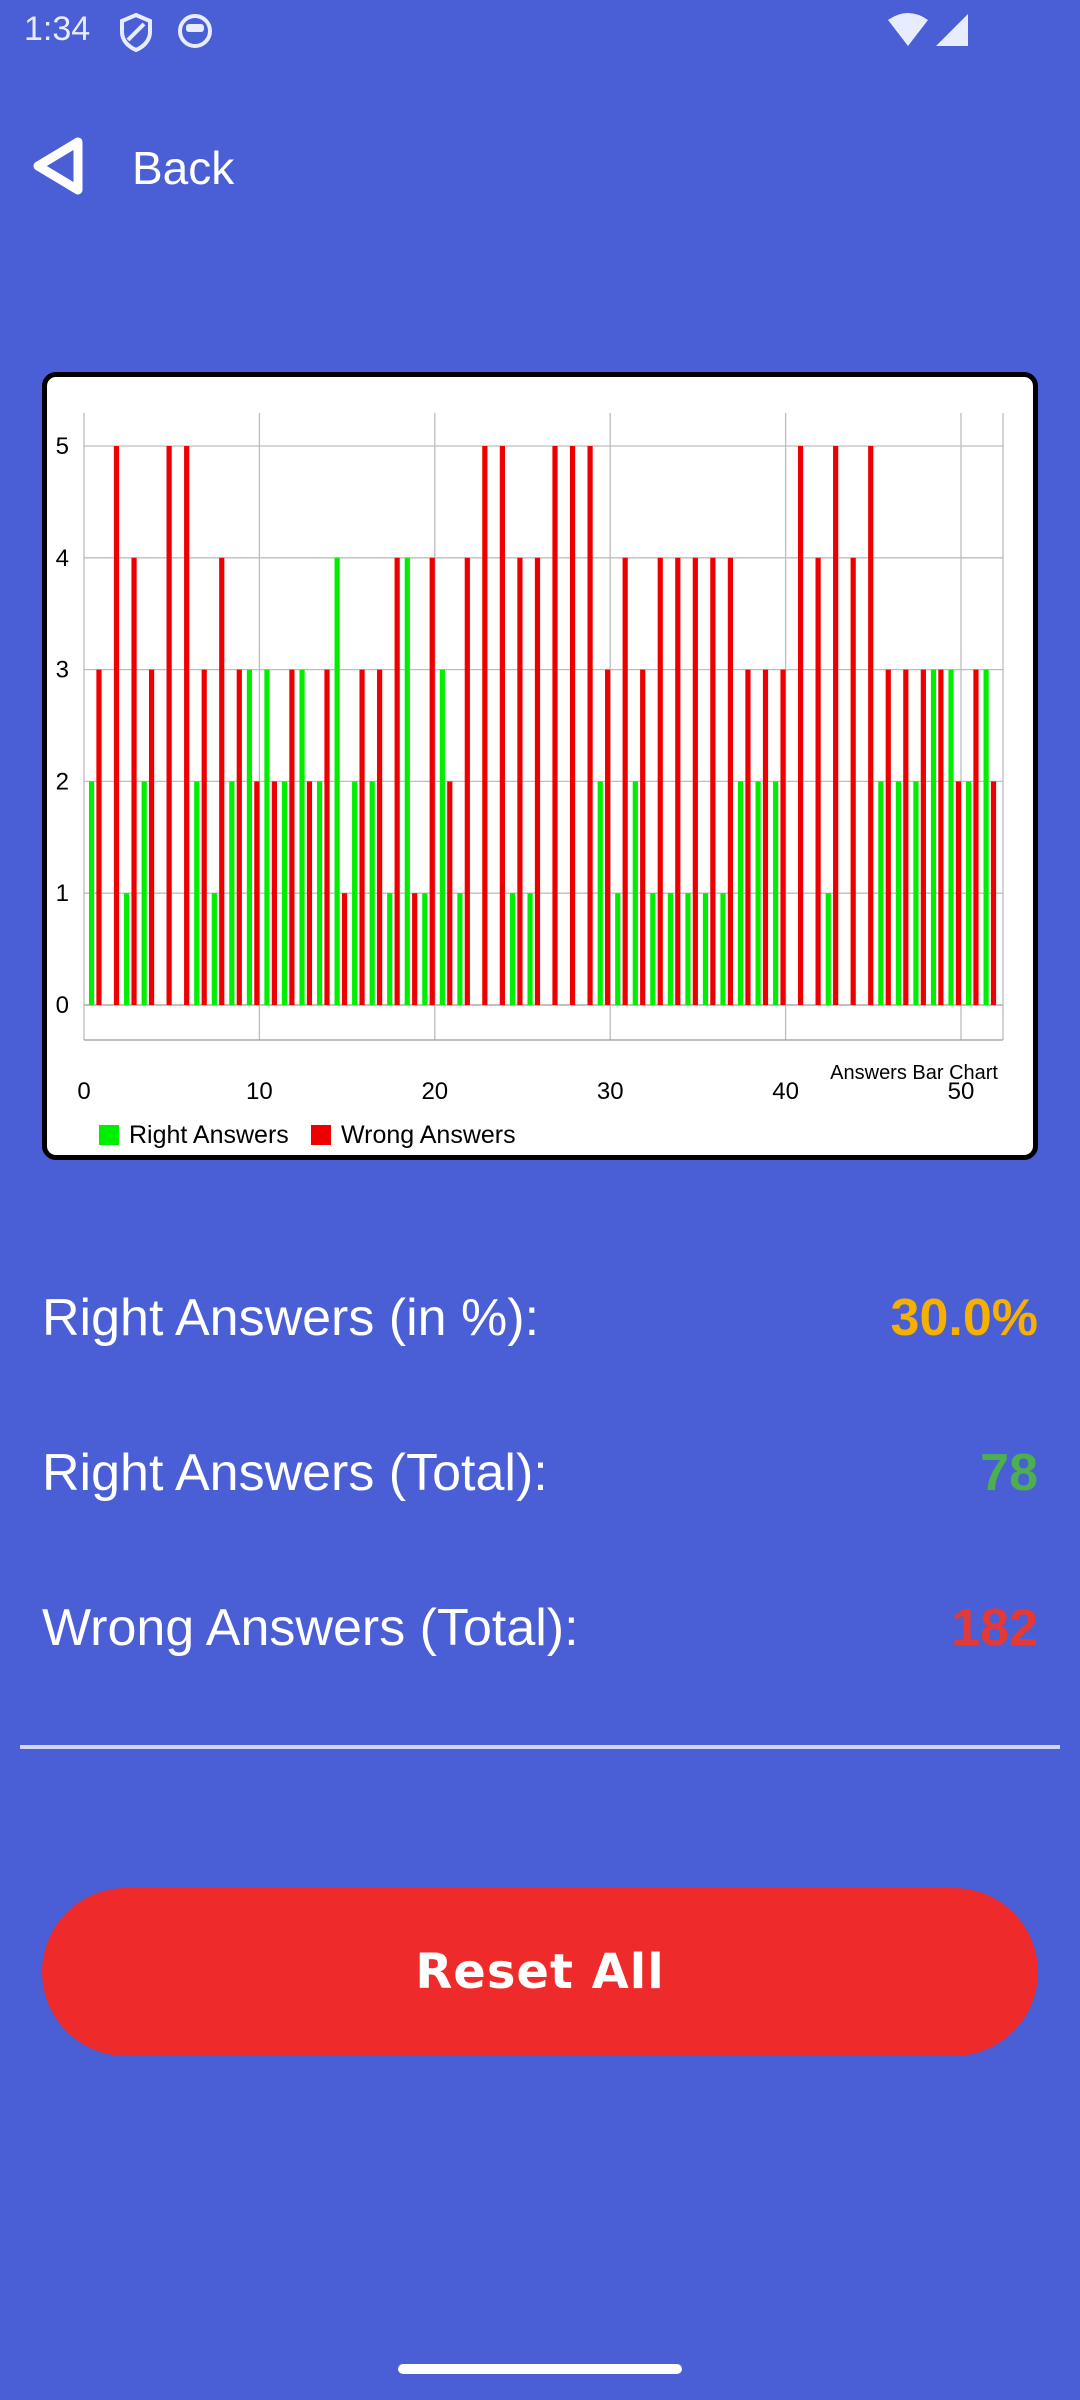 Image resolution: width=1080 pixels, height=2400 pixels. Describe the element at coordinates (964, 1318) in the screenshot. I see `percent-value: 30.0%` at that location.